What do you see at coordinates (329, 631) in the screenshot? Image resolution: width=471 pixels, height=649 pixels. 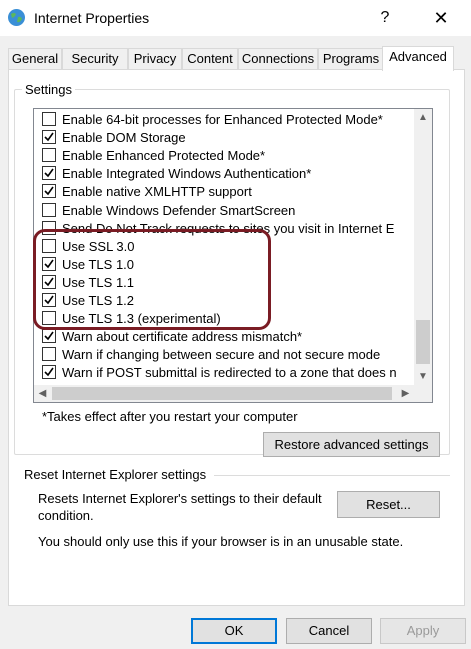 I see `cancel-button: Cancel` at bounding box center [329, 631].